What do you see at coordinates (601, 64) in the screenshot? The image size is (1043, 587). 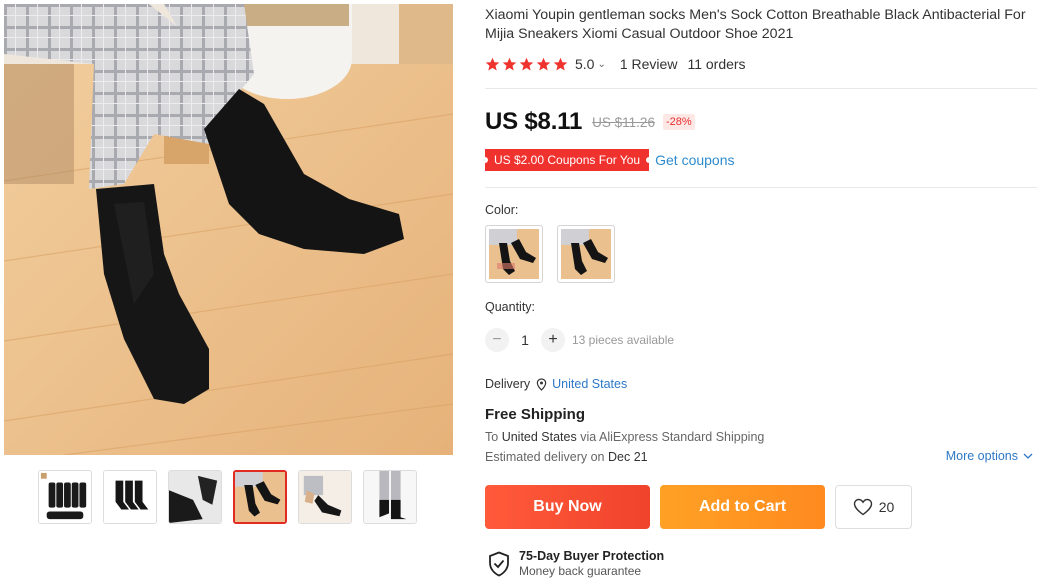 I see `chevron-down-icon: ⌄` at bounding box center [601, 64].